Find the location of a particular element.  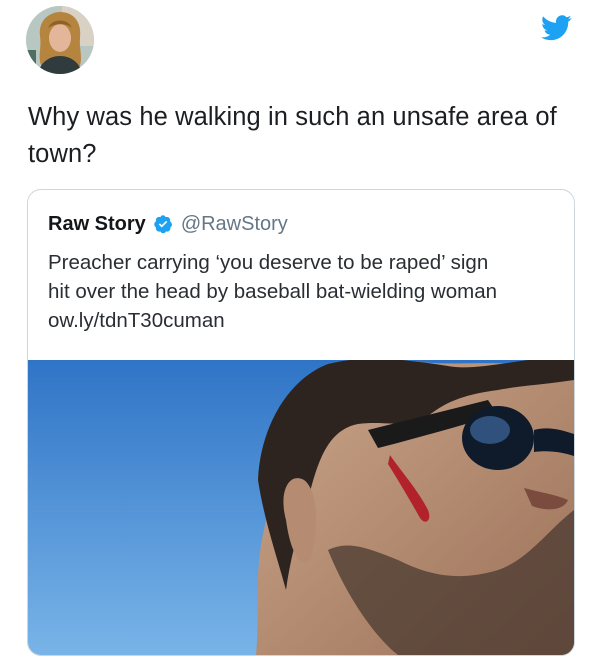

avatar is located at coordinates (60, 40).